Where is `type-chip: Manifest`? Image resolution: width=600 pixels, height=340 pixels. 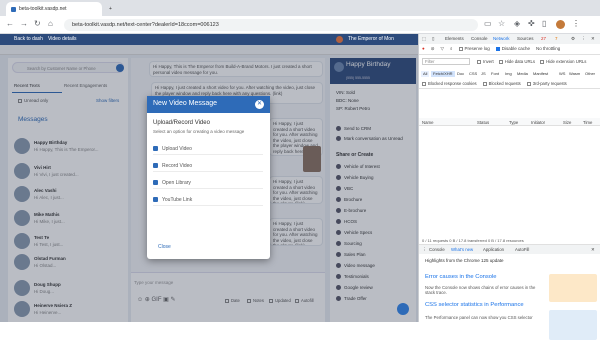 type-chip: Manifest is located at coordinates (540, 74).